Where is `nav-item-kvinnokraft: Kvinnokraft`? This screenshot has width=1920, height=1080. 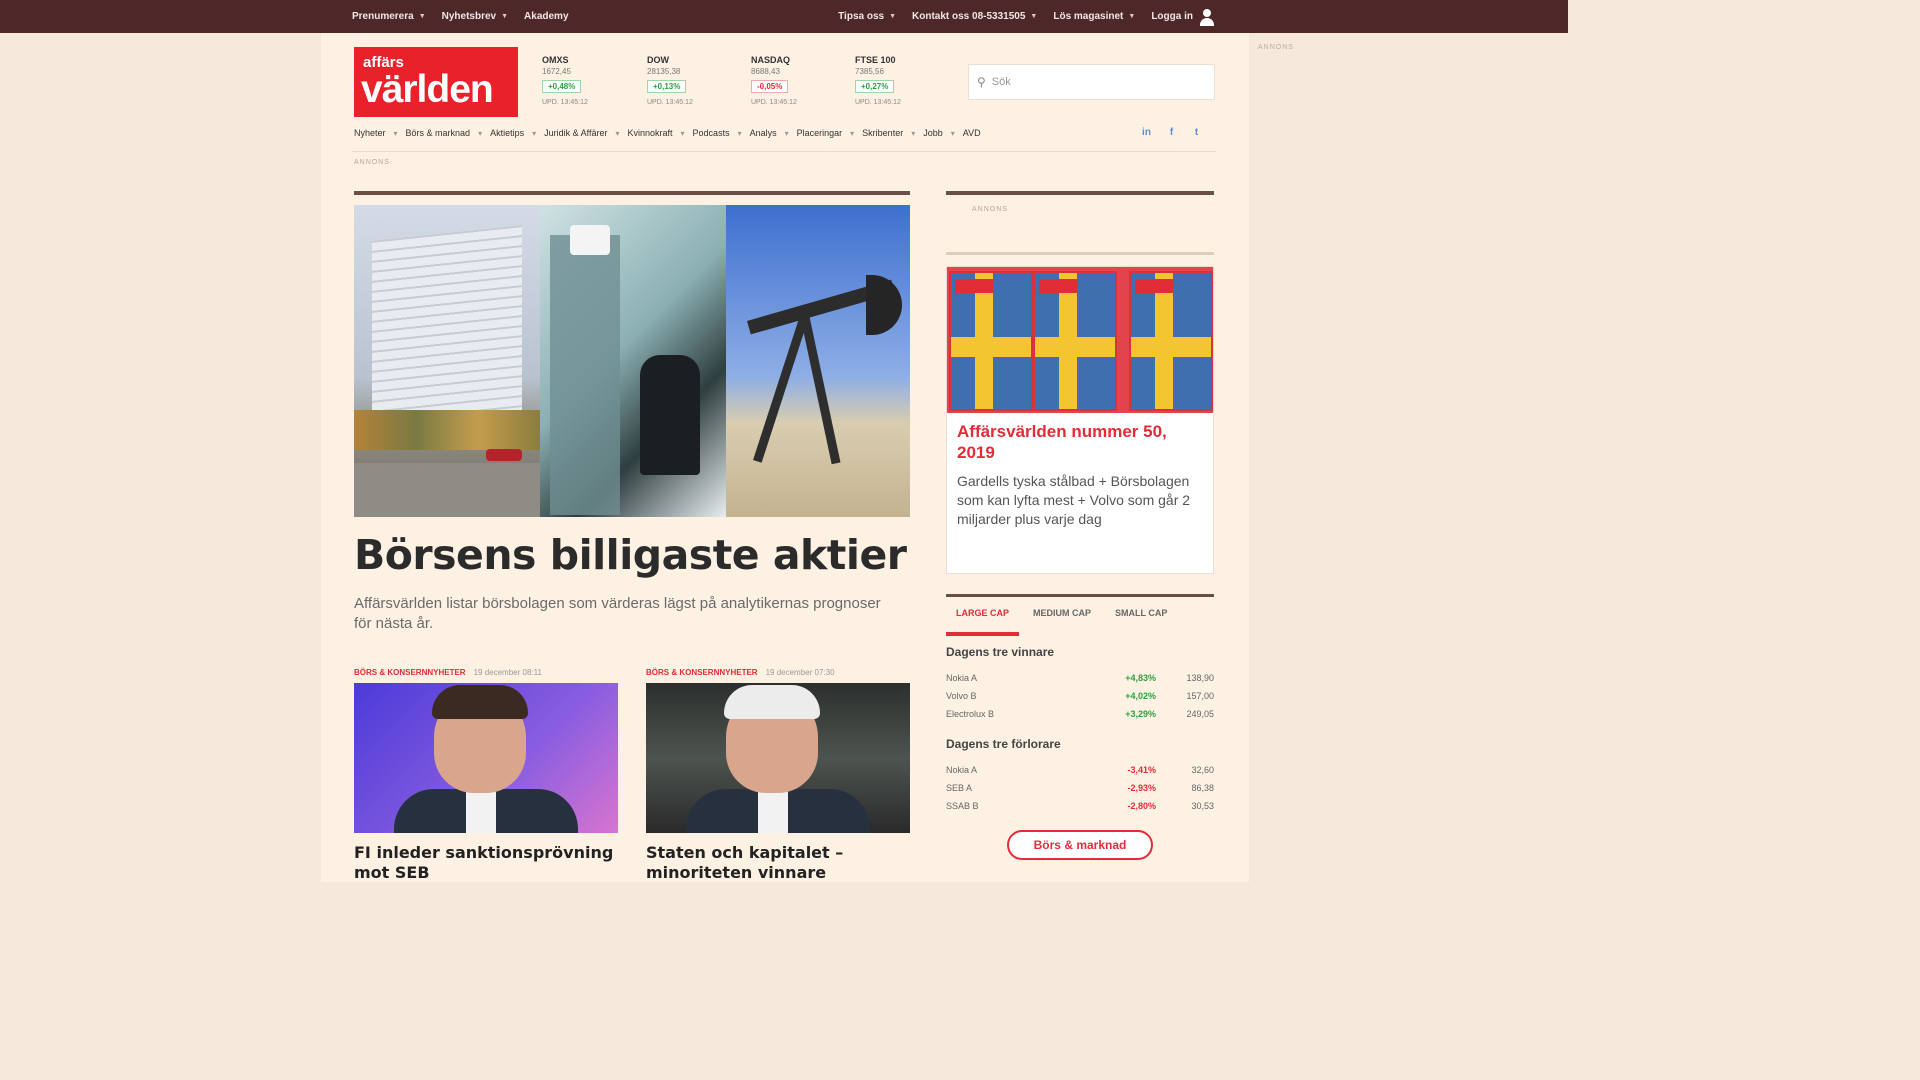
nav-item-kvinnokraft: Kvinnokraft is located at coordinates (650, 133).